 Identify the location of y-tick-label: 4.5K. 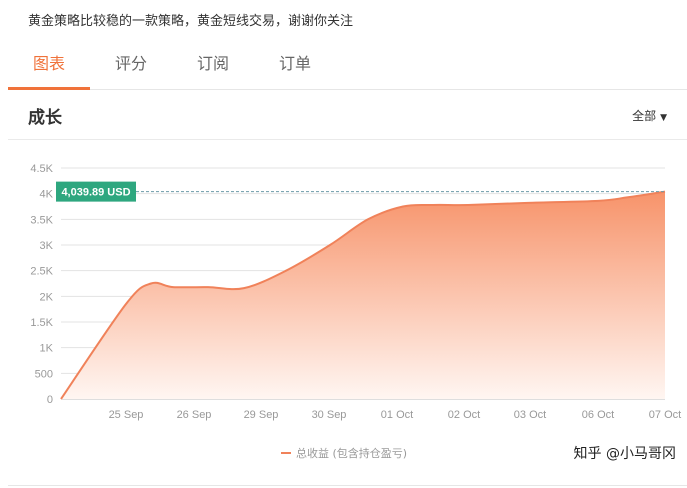
(41, 169).